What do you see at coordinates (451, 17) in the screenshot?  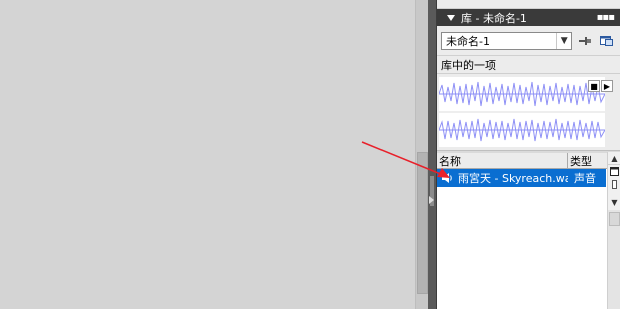 I see `collapse-triangle-icon` at bounding box center [451, 17].